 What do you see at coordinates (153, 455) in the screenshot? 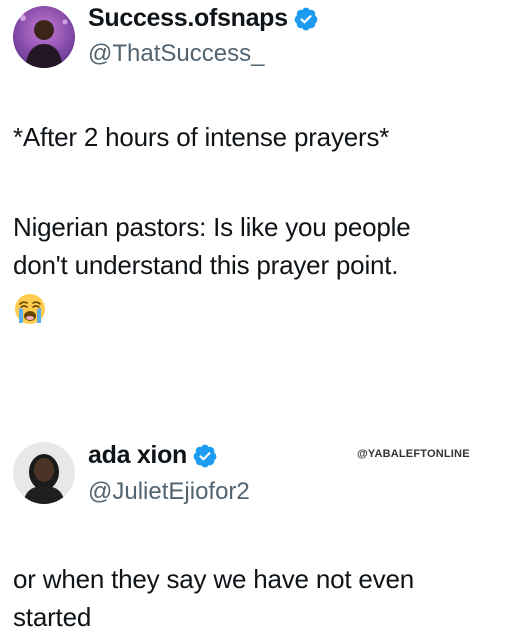
I see `display-name: ada xion` at bounding box center [153, 455].